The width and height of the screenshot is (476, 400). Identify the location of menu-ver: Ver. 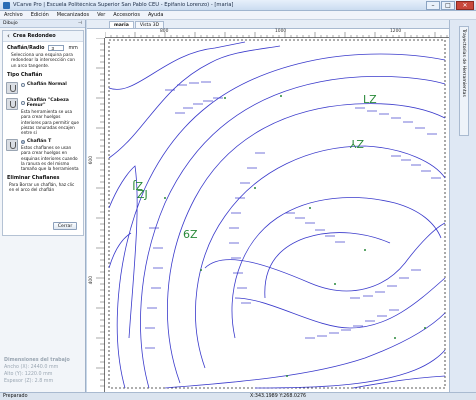
(101, 15).